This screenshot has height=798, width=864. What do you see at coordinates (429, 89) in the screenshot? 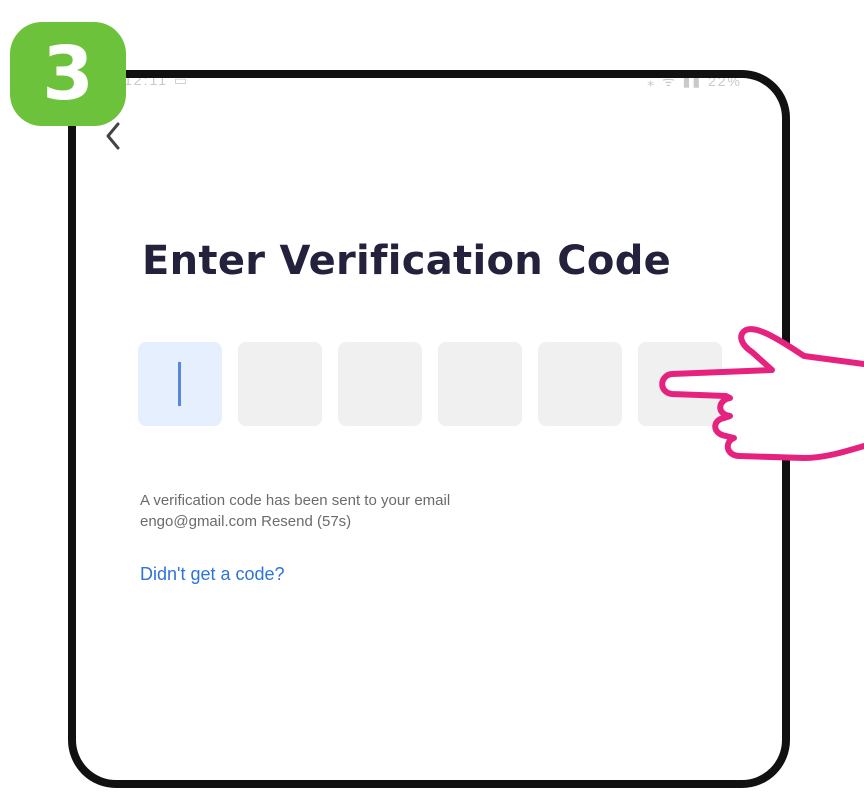
I see `status-bar: 12:11 ▭ ⁎ ᯤ ▮▮ 22%` at bounding box center [429, 89].